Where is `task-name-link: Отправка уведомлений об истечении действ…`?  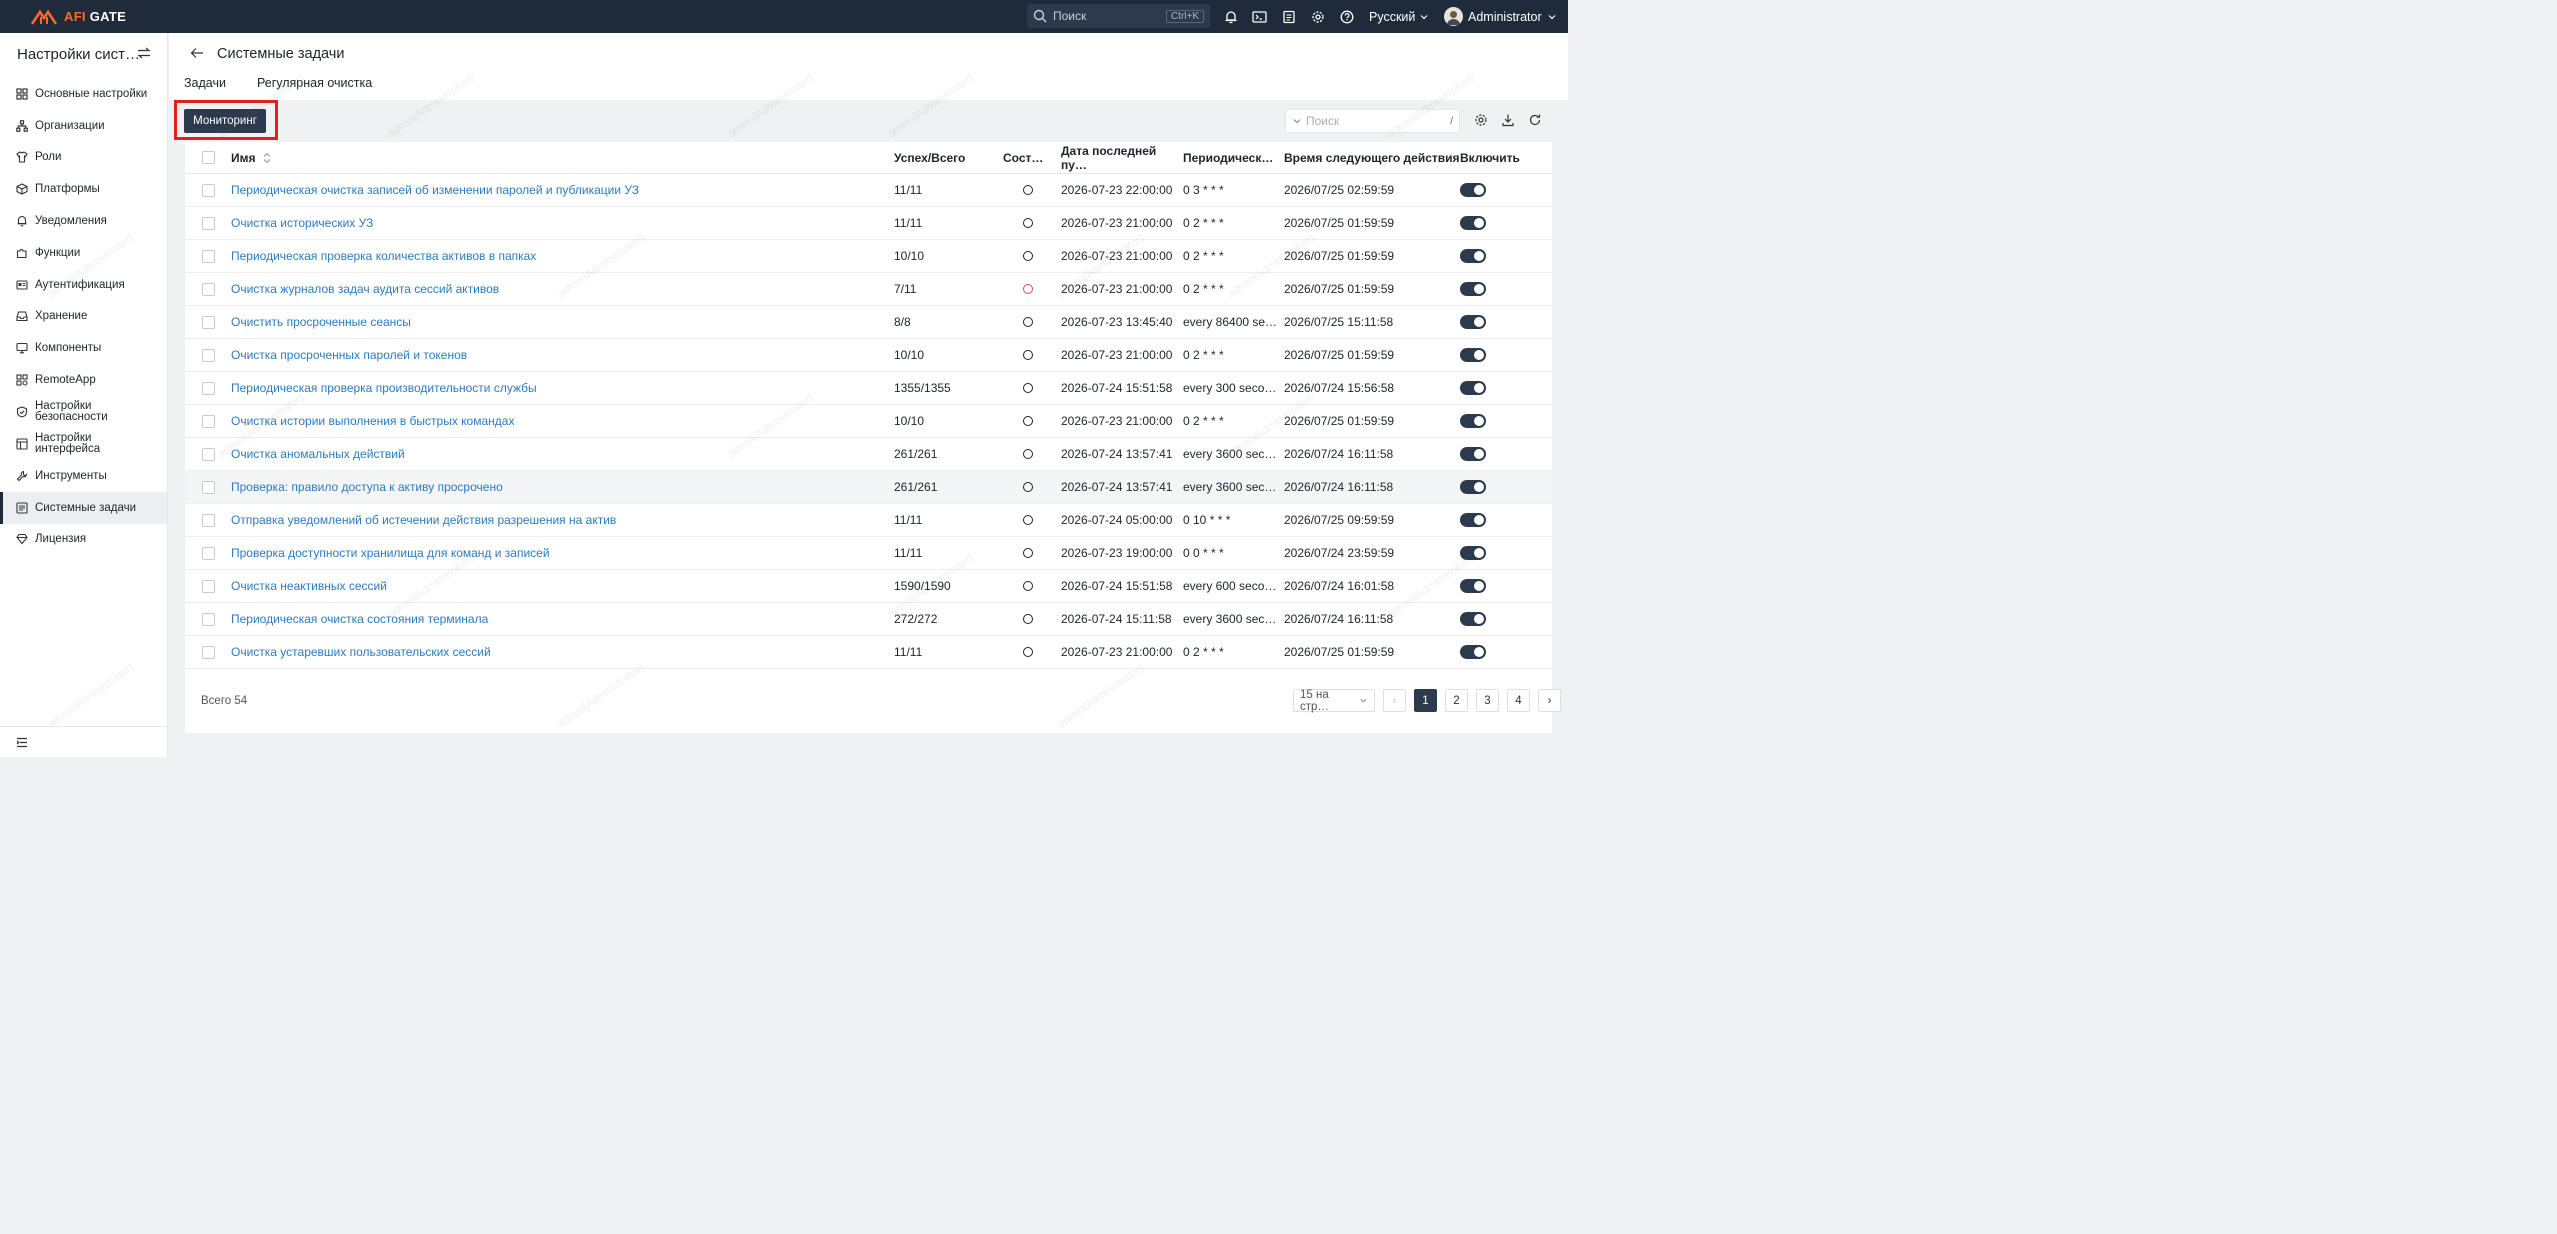
task-name-link: Отправка уведомлений об истечении действ… is located at coordinates (423, 520).